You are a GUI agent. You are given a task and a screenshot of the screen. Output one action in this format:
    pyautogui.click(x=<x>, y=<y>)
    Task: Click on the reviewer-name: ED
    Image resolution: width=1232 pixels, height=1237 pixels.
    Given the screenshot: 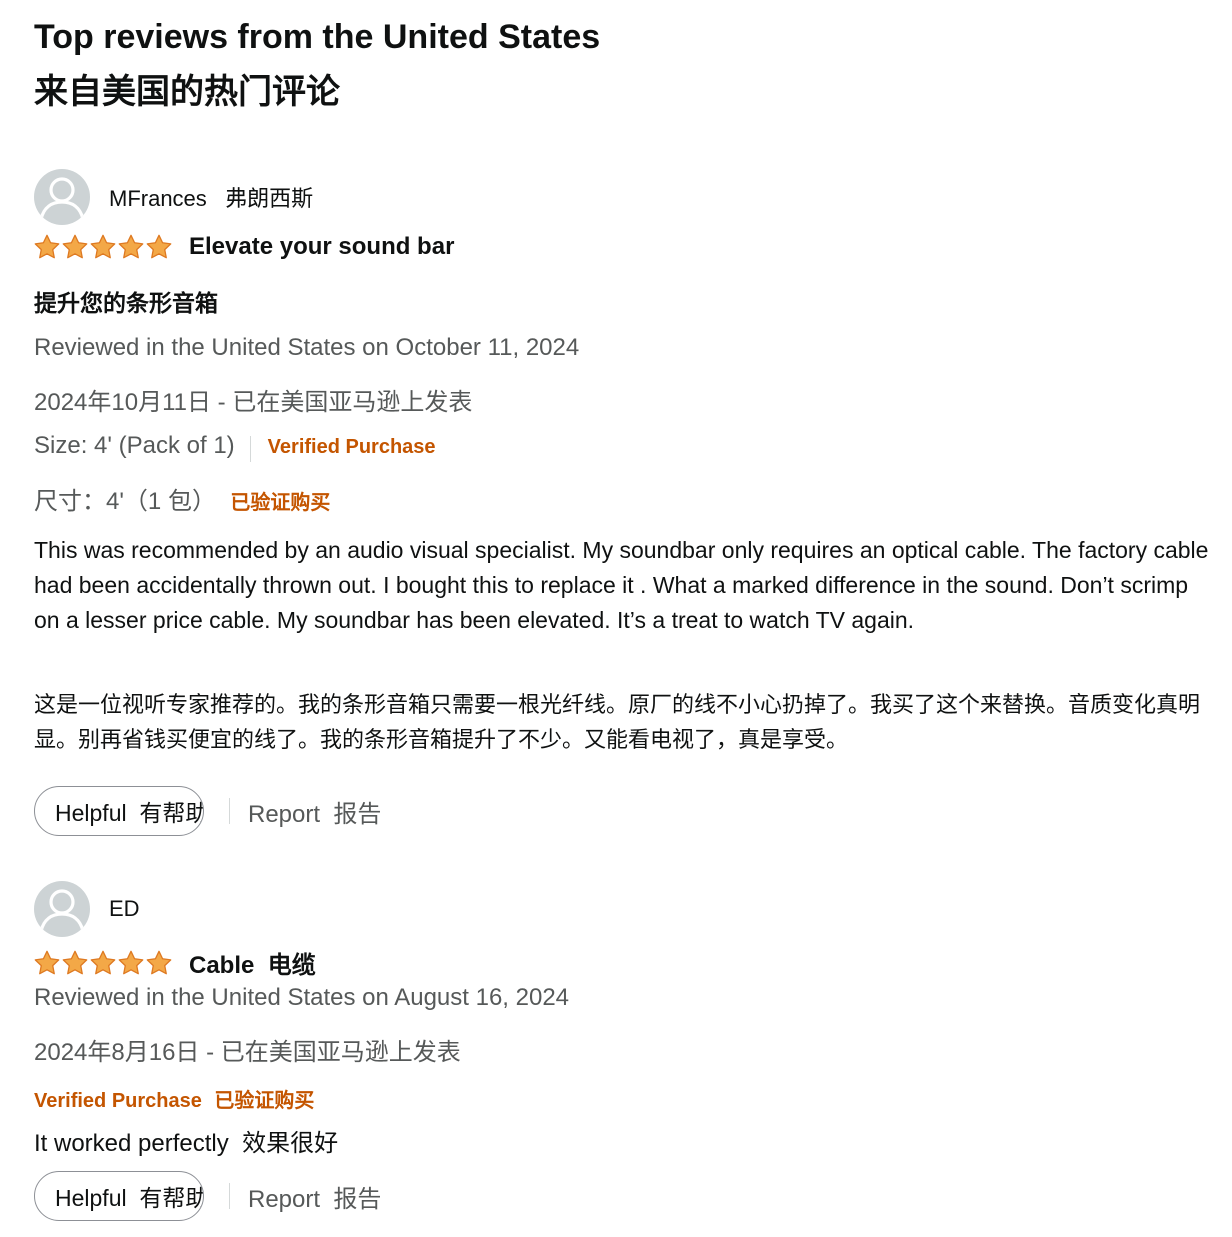 What is the action you would take?
    pyautogui.click(x=124, y=908)
    